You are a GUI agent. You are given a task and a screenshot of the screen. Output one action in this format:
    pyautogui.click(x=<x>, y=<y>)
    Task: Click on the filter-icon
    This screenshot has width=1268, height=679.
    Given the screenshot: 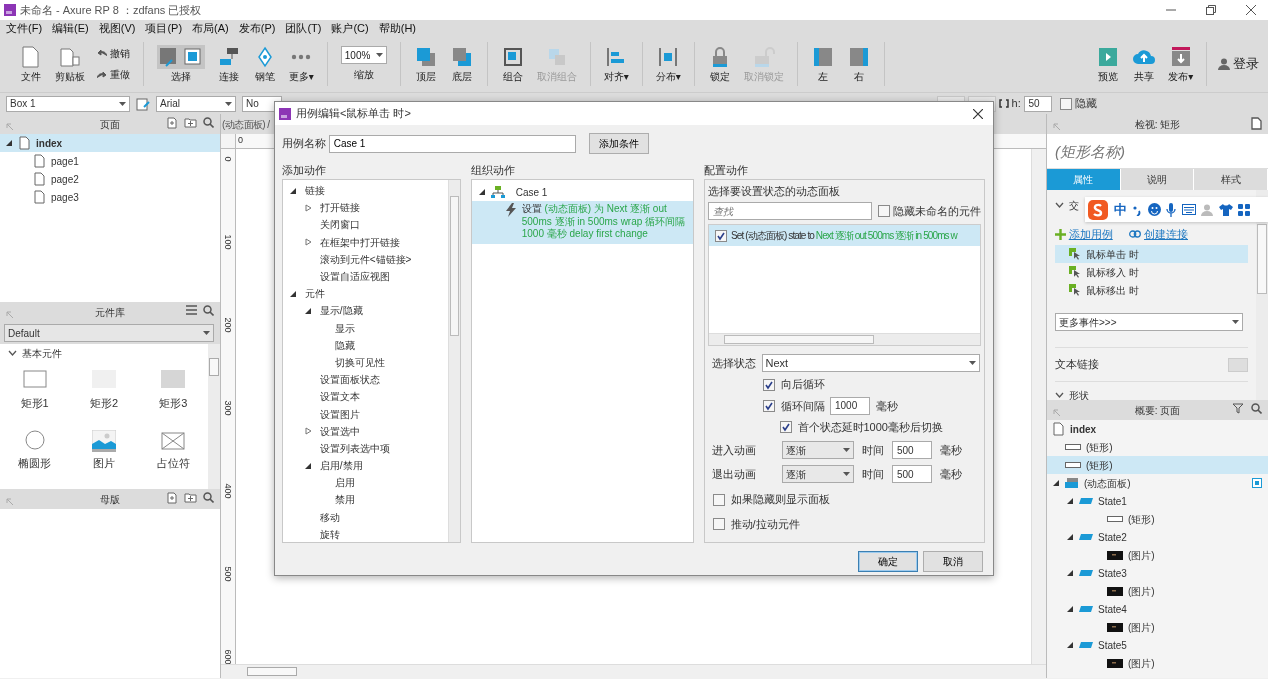 What is the action you would take?
    pyautogui.click(x=1239, y=408)
    